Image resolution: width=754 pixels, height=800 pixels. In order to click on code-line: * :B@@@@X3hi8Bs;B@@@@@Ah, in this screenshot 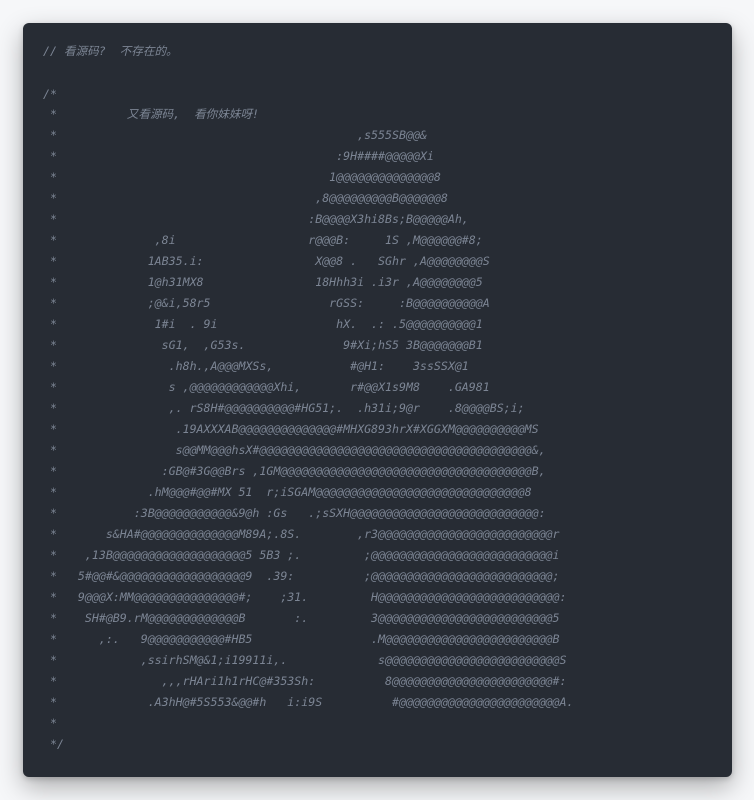, I will do `click(256, 219)`.